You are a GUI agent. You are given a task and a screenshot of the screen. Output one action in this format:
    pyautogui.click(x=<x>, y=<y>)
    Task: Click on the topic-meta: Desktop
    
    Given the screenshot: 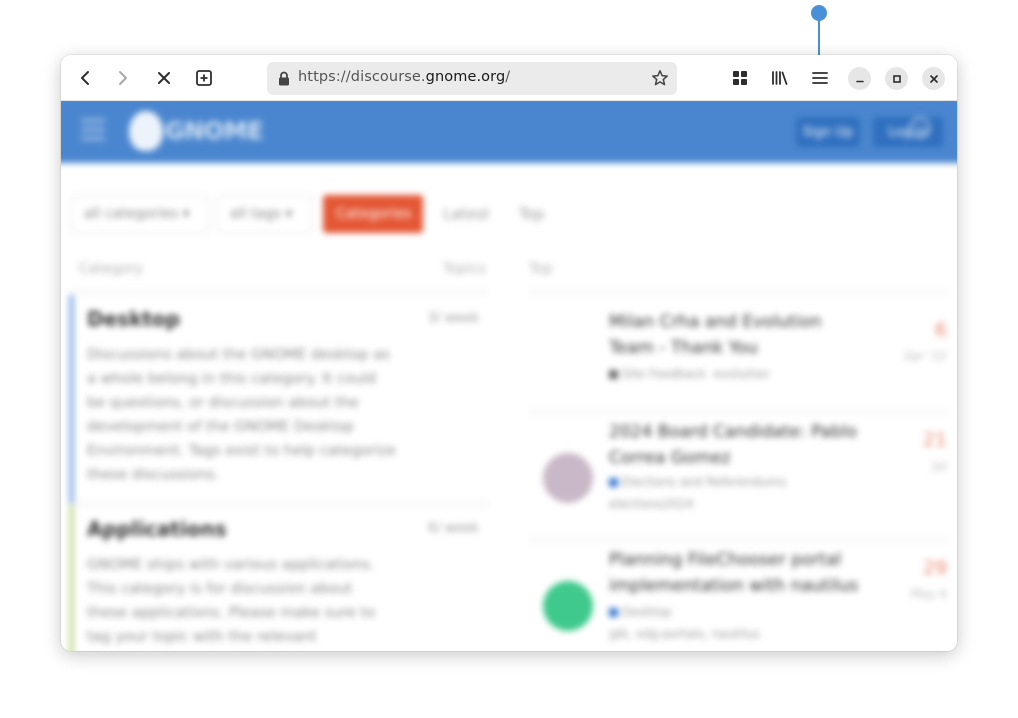 What is the action you would take?
    pyautogui.click(x=640, y=612)
    